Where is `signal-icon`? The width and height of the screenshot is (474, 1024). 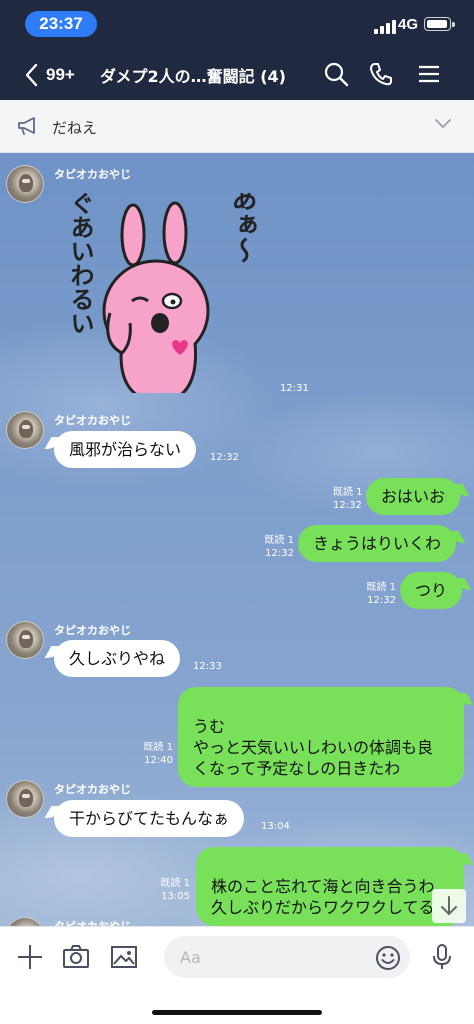
signal-icon is located at coordinates (385, 27).